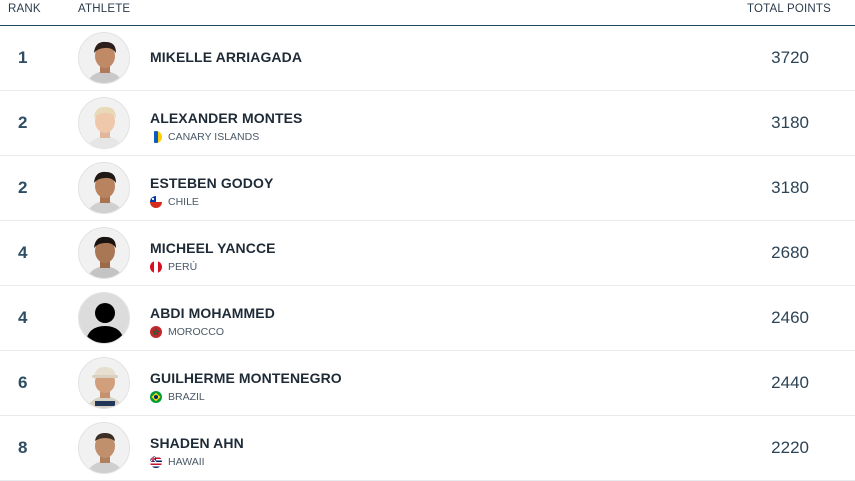  What do you see at coordinates (104, 318) in the screenshot?
I see `placeholder-avatar-icon` at bounding box center [104, 318].